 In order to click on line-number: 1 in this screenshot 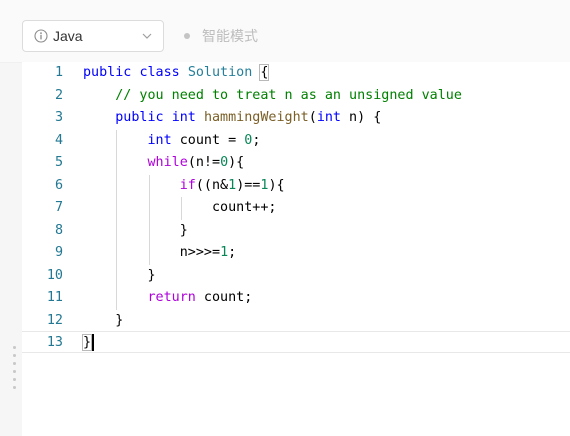, I will do `click(58, 72)`.